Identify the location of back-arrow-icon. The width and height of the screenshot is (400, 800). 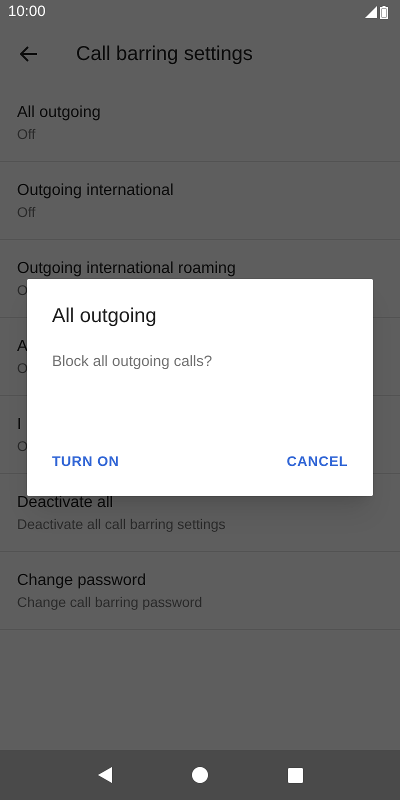
(29, 54).